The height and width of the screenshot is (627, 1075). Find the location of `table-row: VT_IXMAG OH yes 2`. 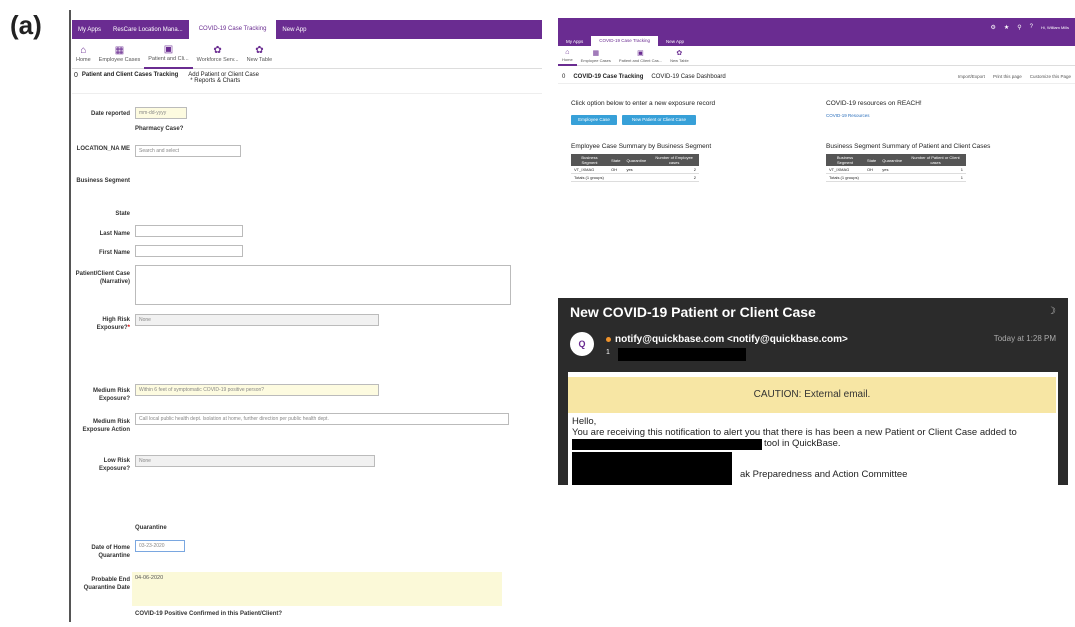

table-row: VT_IXMAG OH yes 2 is located at coordinates (635, 170).